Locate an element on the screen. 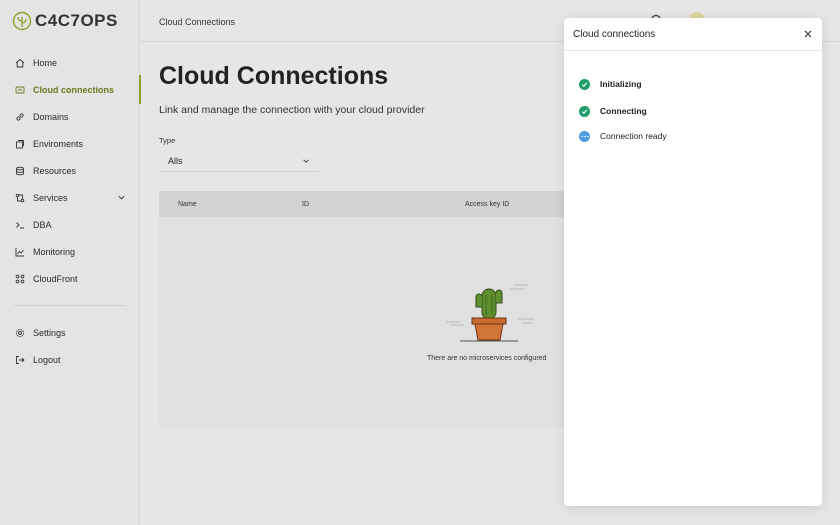 The image size is (840, 525). sidebar-item-label: Cloud connections is located at coordinates (73, 89).